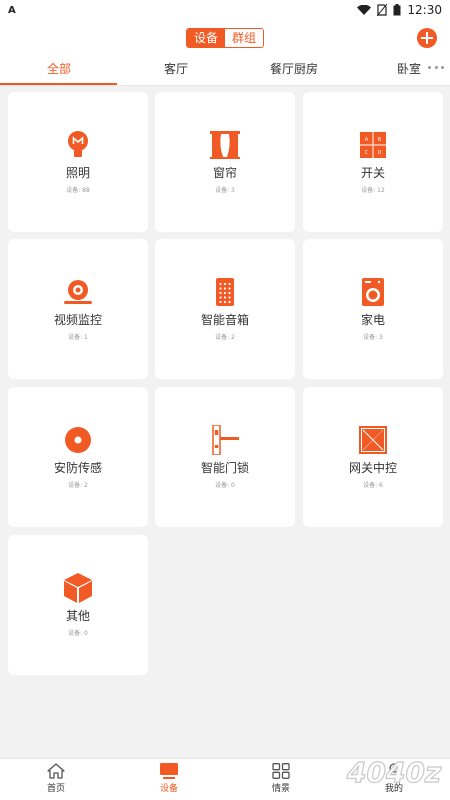 The height and width of the screenshot is (800, 450). Describe the element at coordinates (373, 457) in the screenshot. I see `device-card-gateway: 网关中控 设备: 6` at that location.